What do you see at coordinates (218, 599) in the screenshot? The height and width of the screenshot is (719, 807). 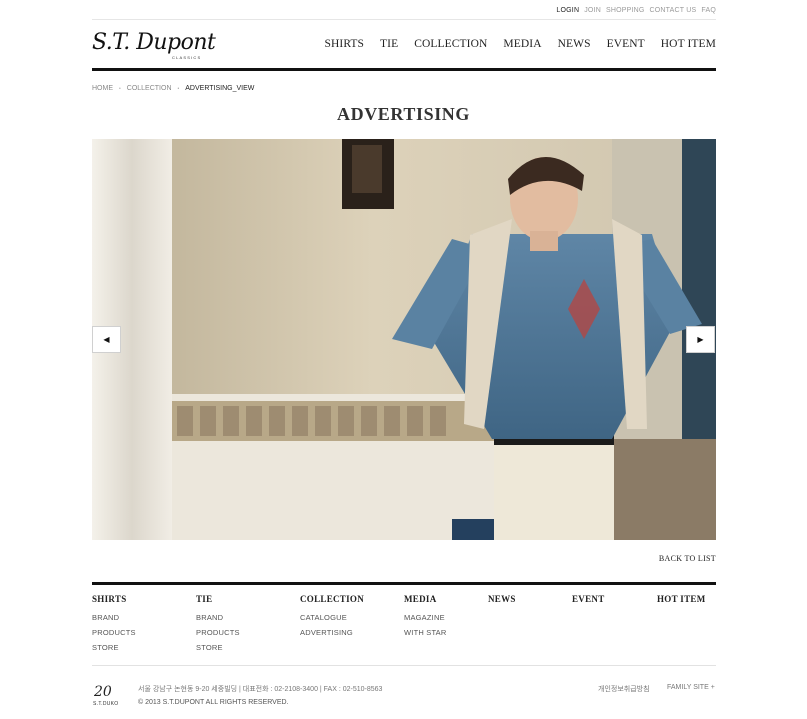 I see `footer-heading: TIE` at bounding box center [218, 599].